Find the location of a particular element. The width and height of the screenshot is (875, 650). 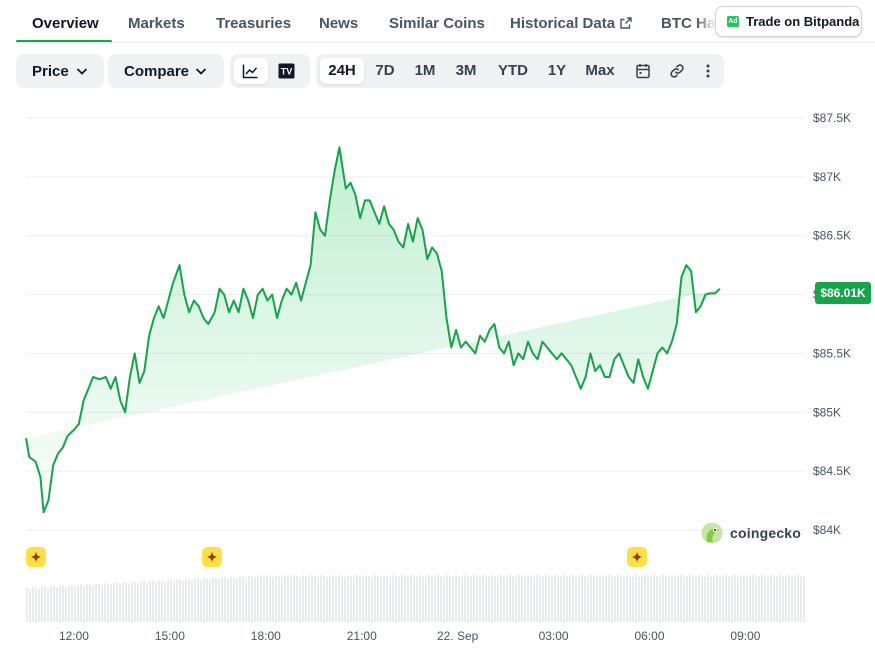

calendar-button is located at coordinates (643, 71).